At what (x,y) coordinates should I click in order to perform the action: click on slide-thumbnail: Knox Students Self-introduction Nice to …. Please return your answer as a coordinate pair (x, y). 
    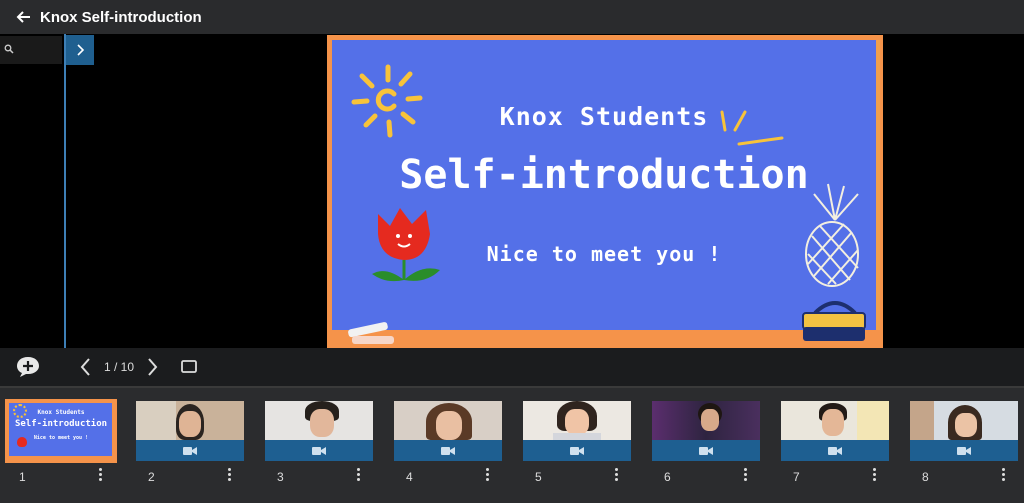
    Looking at the image, I should click on (61, 431).